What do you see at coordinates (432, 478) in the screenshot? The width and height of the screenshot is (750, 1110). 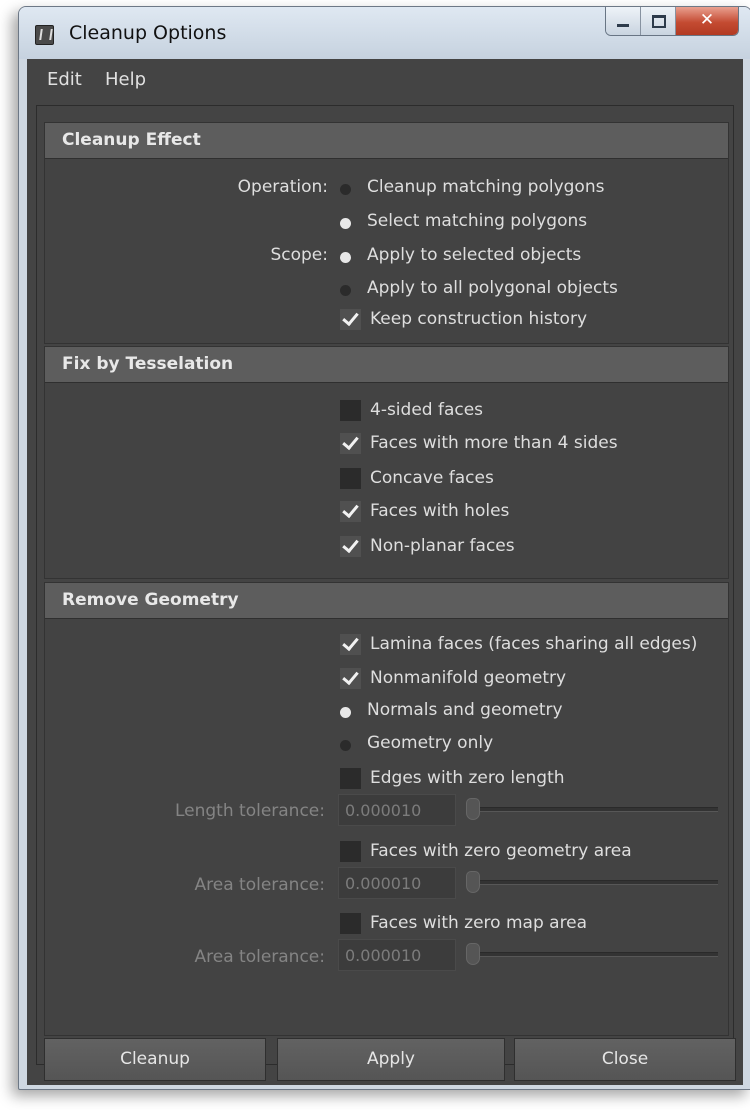 I see `checkbox-label: Concave faces` at bounding box center [432, 478].